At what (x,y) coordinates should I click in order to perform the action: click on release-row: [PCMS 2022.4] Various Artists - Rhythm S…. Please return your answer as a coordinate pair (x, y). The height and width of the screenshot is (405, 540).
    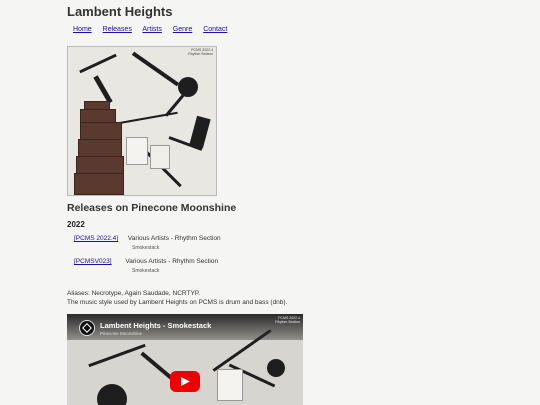
    Looking at the image, I should click on (147, 243).